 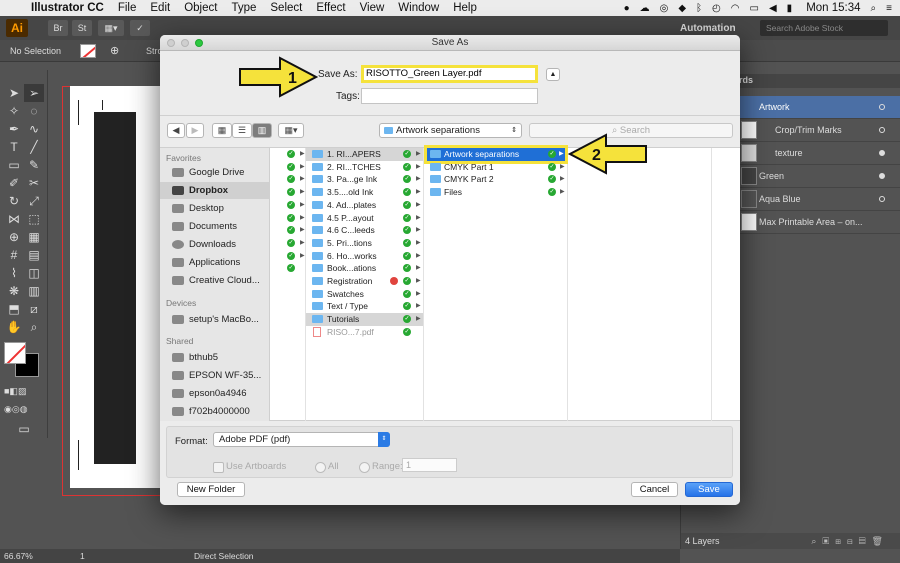 What do you see at coordinates (429, 465) in the screenshot?
I see `range-input: 1` at bounding box center [429, 465].